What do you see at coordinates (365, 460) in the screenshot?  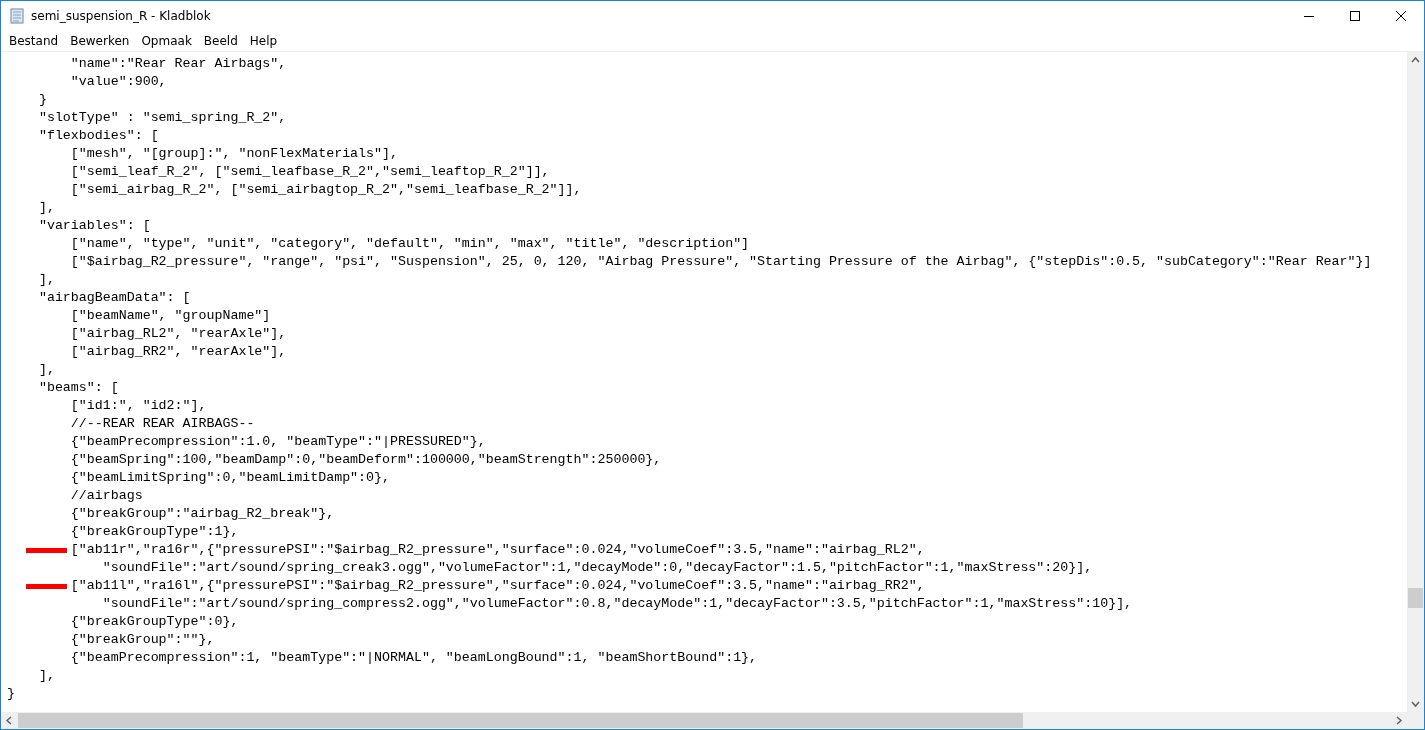 I see `code-line: {"beamSpring":100,"beamDamp":0,"beamDeform":100000,"beamStrength":250000},` at bounding box center [365, 460].